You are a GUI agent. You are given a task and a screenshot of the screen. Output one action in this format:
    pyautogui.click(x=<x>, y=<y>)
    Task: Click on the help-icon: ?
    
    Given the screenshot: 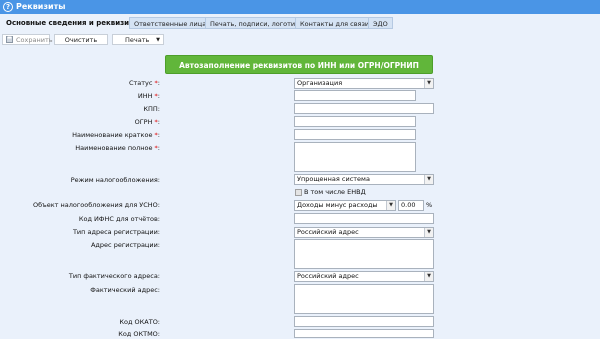 What is the action you would take?
    pyautogui.click(x=8, y=7)
    